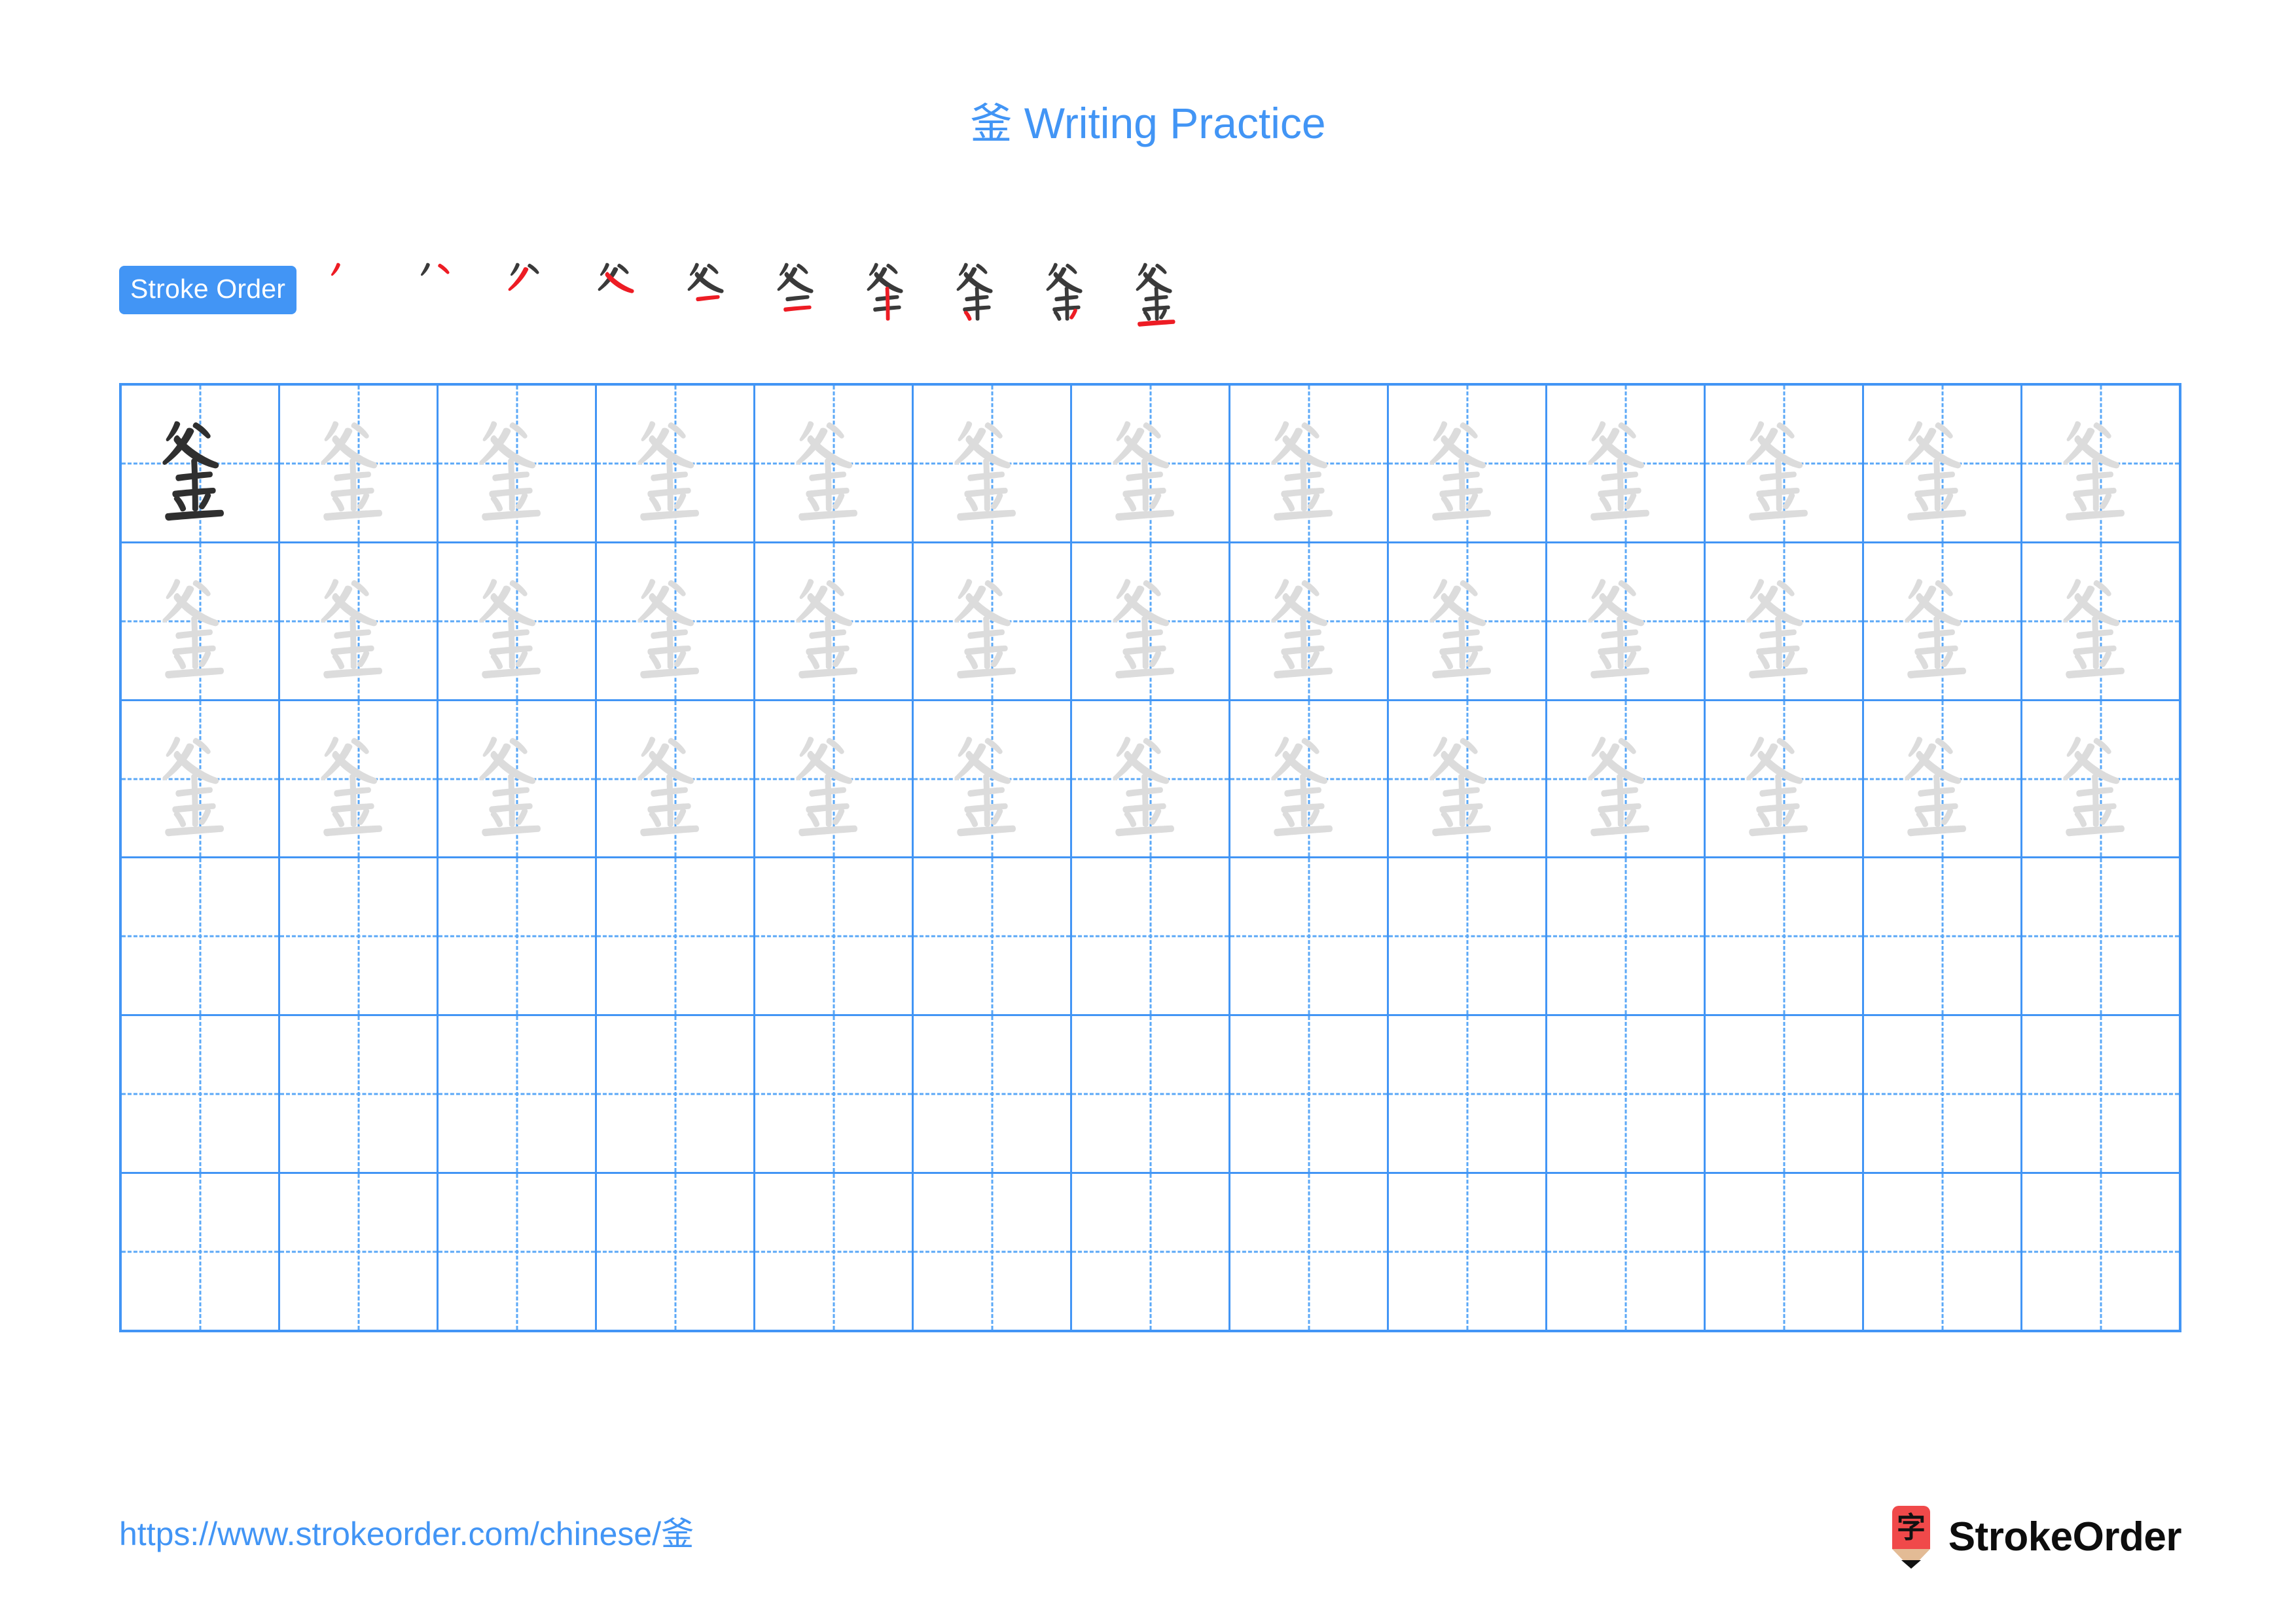  What do you see at coordinates (2065, 1536) in the screenshot?
I see `brand-name: StrokeOrder` at bounding box center [2065, 1536].